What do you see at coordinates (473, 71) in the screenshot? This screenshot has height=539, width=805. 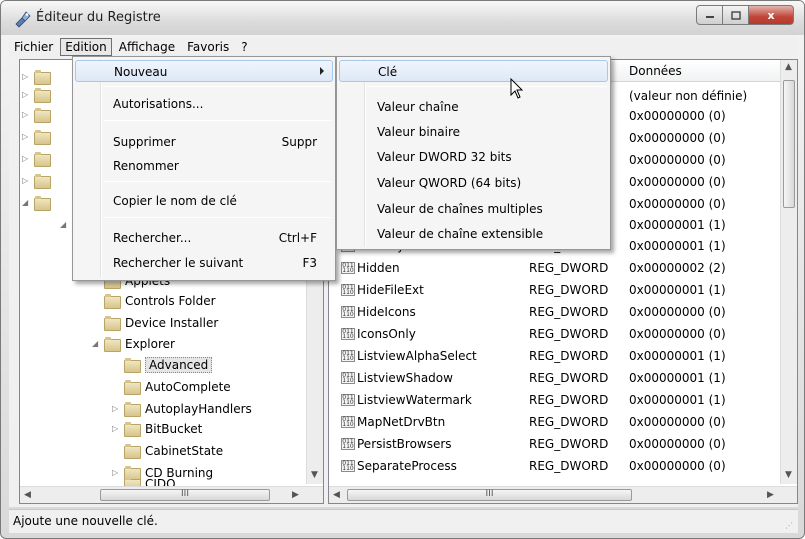 I see `submenu-item-cle: Clé` at bounding box center [473, 71].